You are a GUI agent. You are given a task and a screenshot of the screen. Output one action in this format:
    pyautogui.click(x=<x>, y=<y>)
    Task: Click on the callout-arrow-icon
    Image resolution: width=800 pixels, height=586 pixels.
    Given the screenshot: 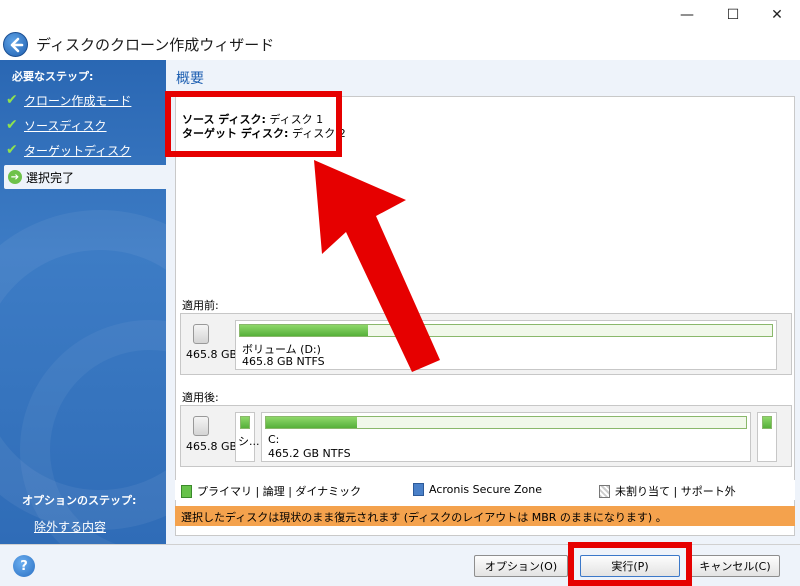 What is the action you would take?
    pyautogui.click(x=377, y=266)
    